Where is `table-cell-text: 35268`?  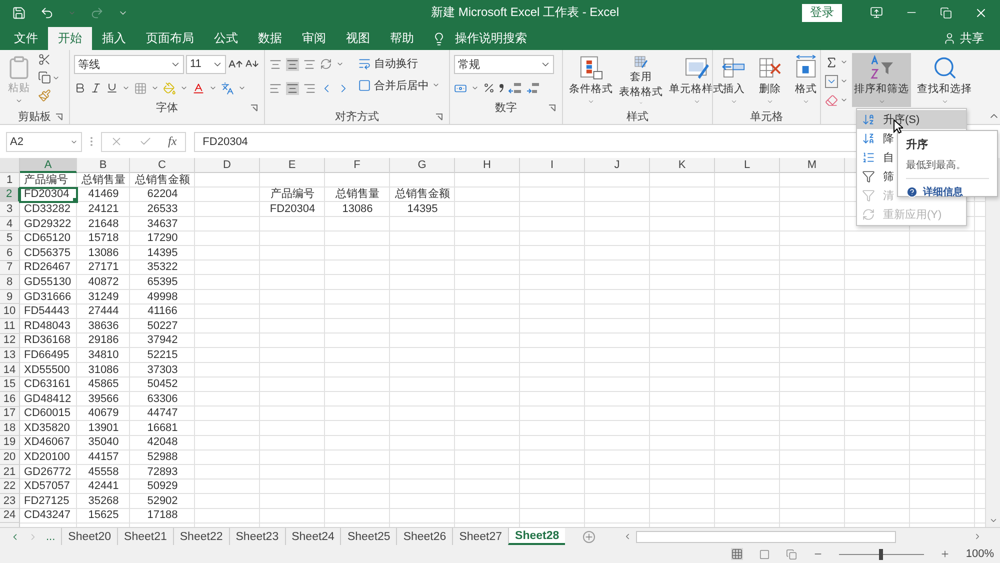
table-cell-text: 35268 is located at coordinates (103, 501).